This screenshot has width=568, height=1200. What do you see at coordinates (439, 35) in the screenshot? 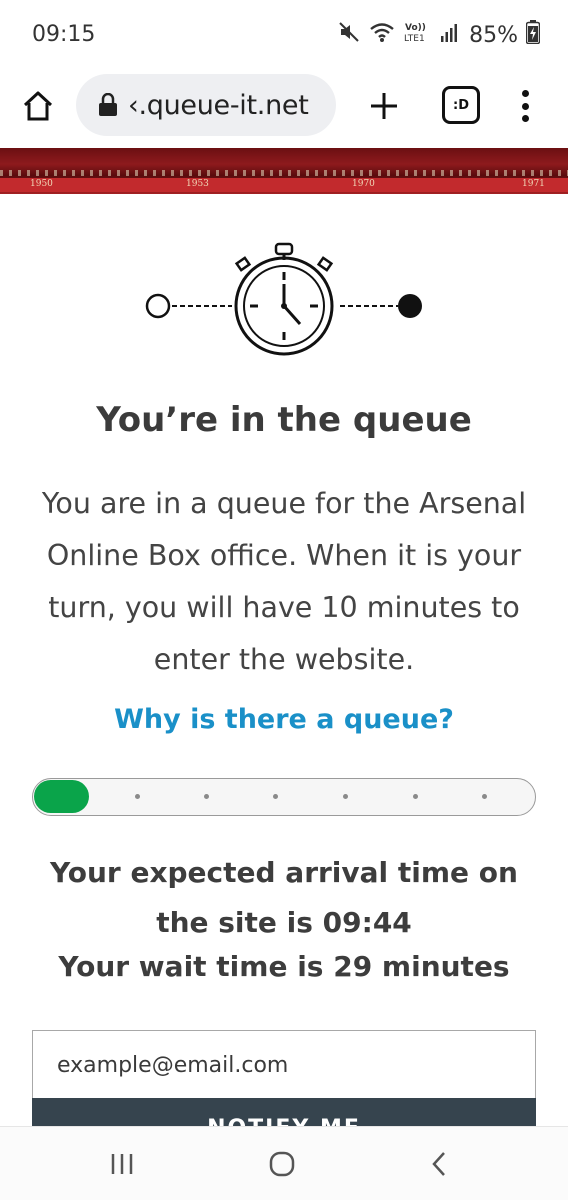
I see `status-icons: Vo)) LTE1 85%` at bounding box center [439, 35].